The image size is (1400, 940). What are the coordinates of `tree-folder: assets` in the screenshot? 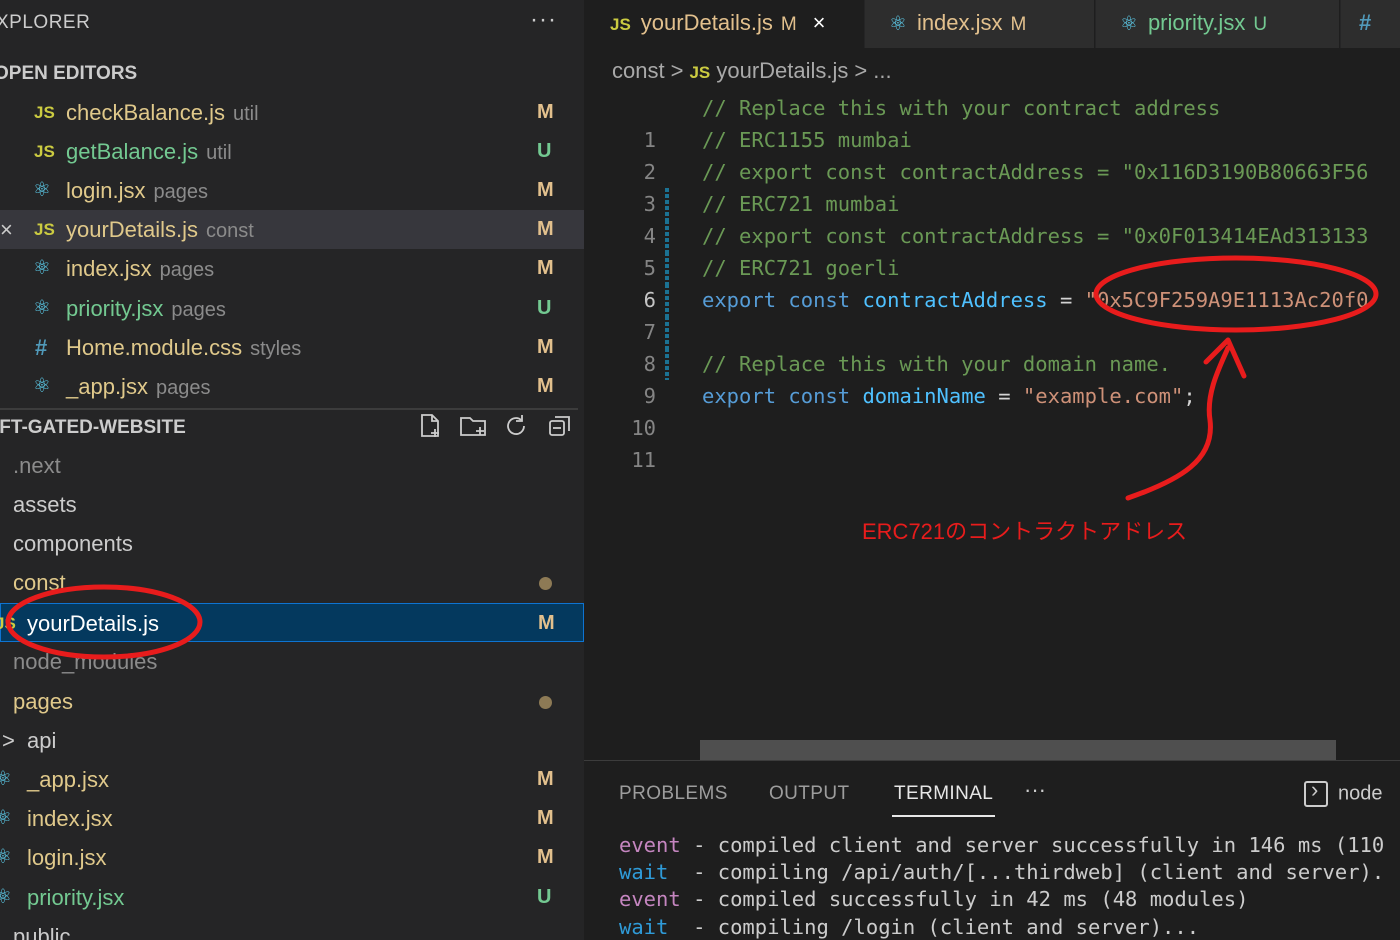 It's located at (292, 504).